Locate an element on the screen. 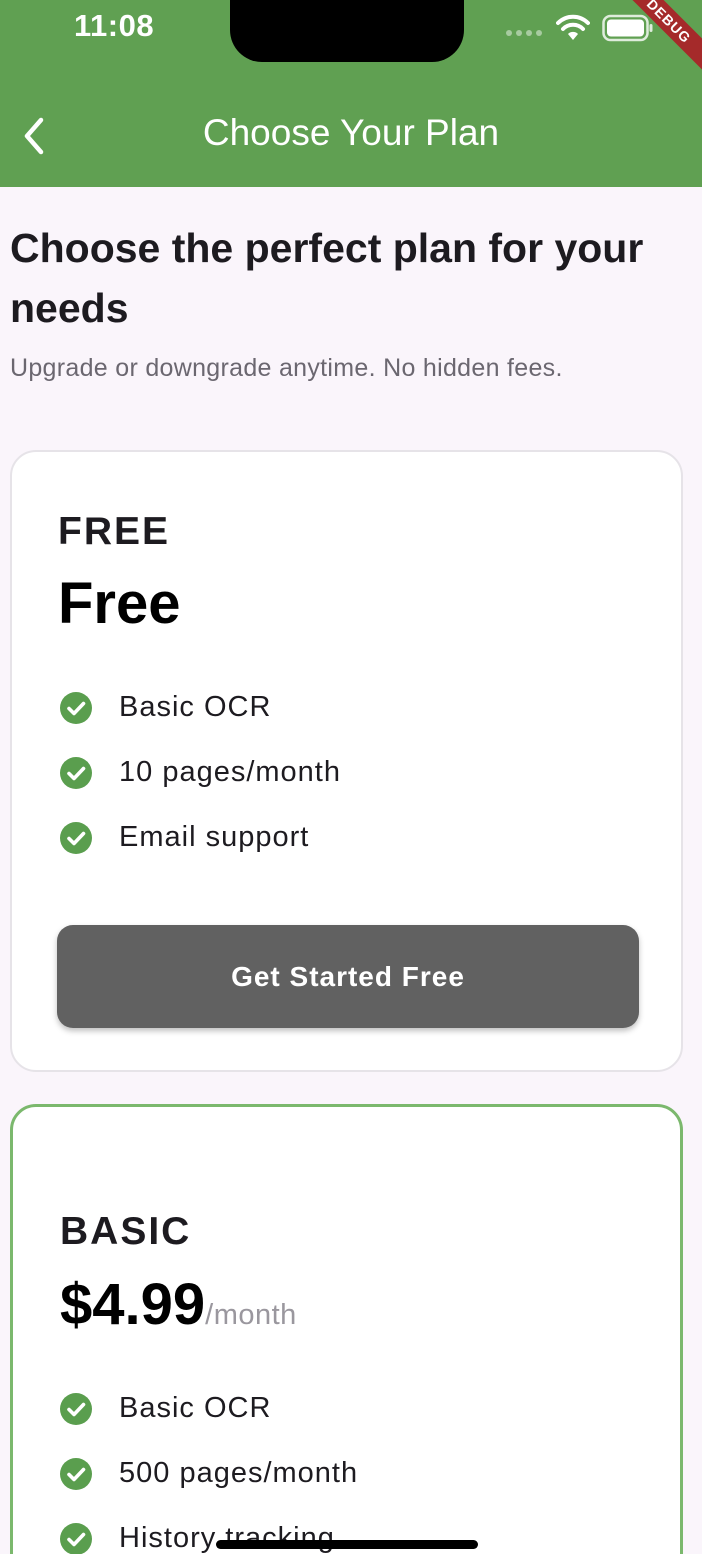 The height and width of the screenshot is (1554, 702). price-unit: /month is located at coordinates (251, 1315).